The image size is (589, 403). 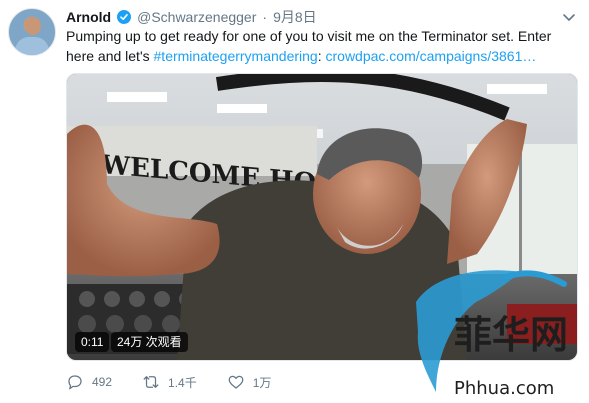 I want to click on avatar-head, so click(x=33, y=26).